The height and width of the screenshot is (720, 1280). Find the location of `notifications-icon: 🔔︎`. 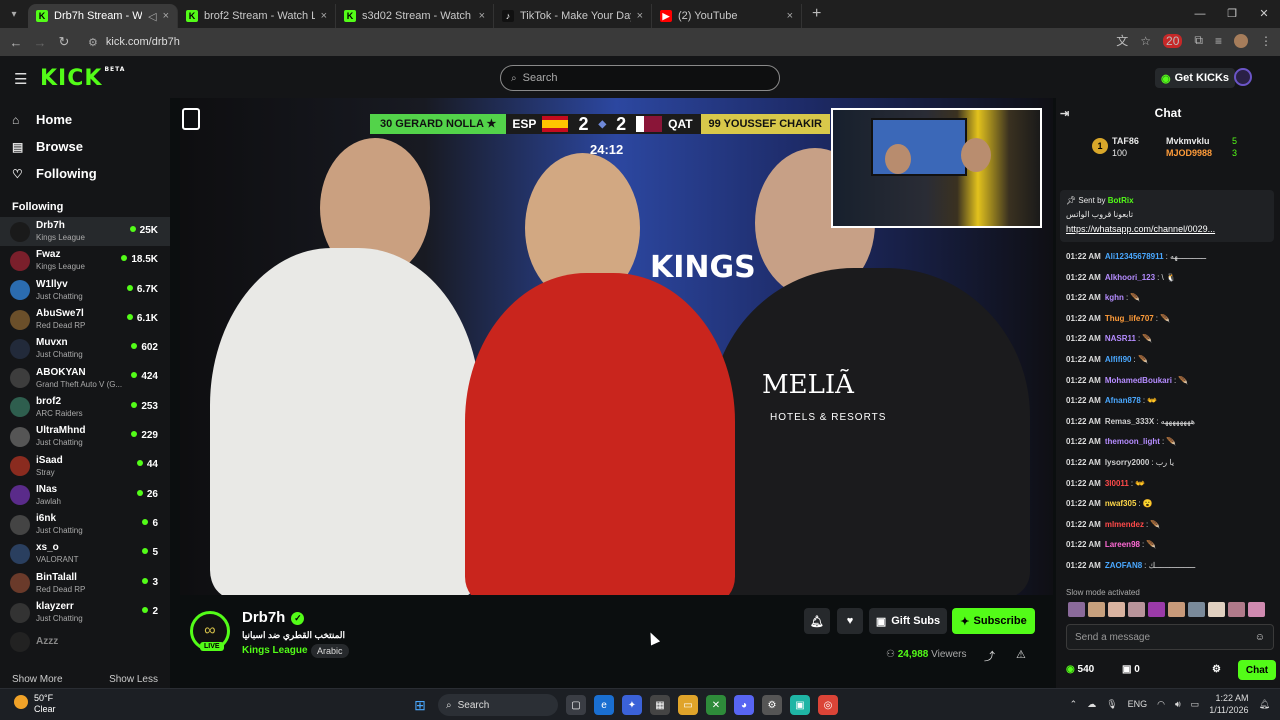

notifications-icon: 🔔︎ is located at coordinates (1264, 704).